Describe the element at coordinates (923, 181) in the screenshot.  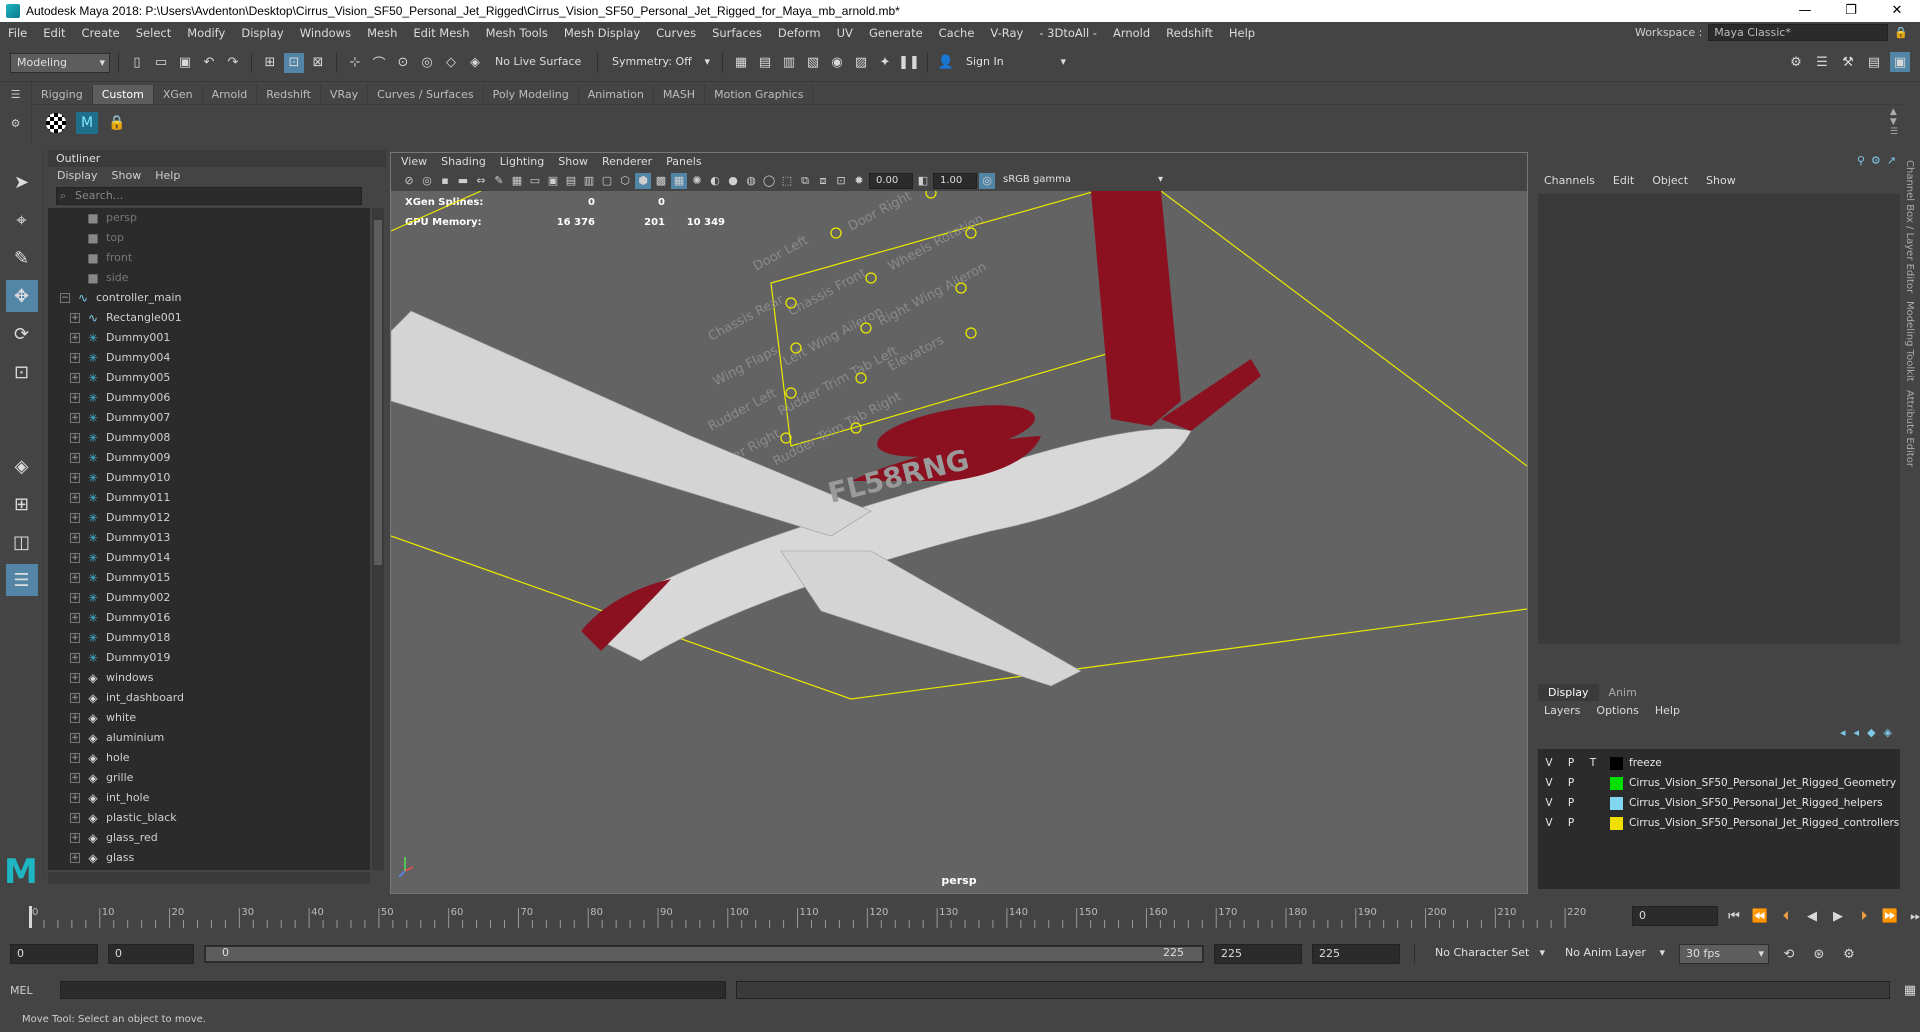
I see `gamma-icon: ◧` at that location.